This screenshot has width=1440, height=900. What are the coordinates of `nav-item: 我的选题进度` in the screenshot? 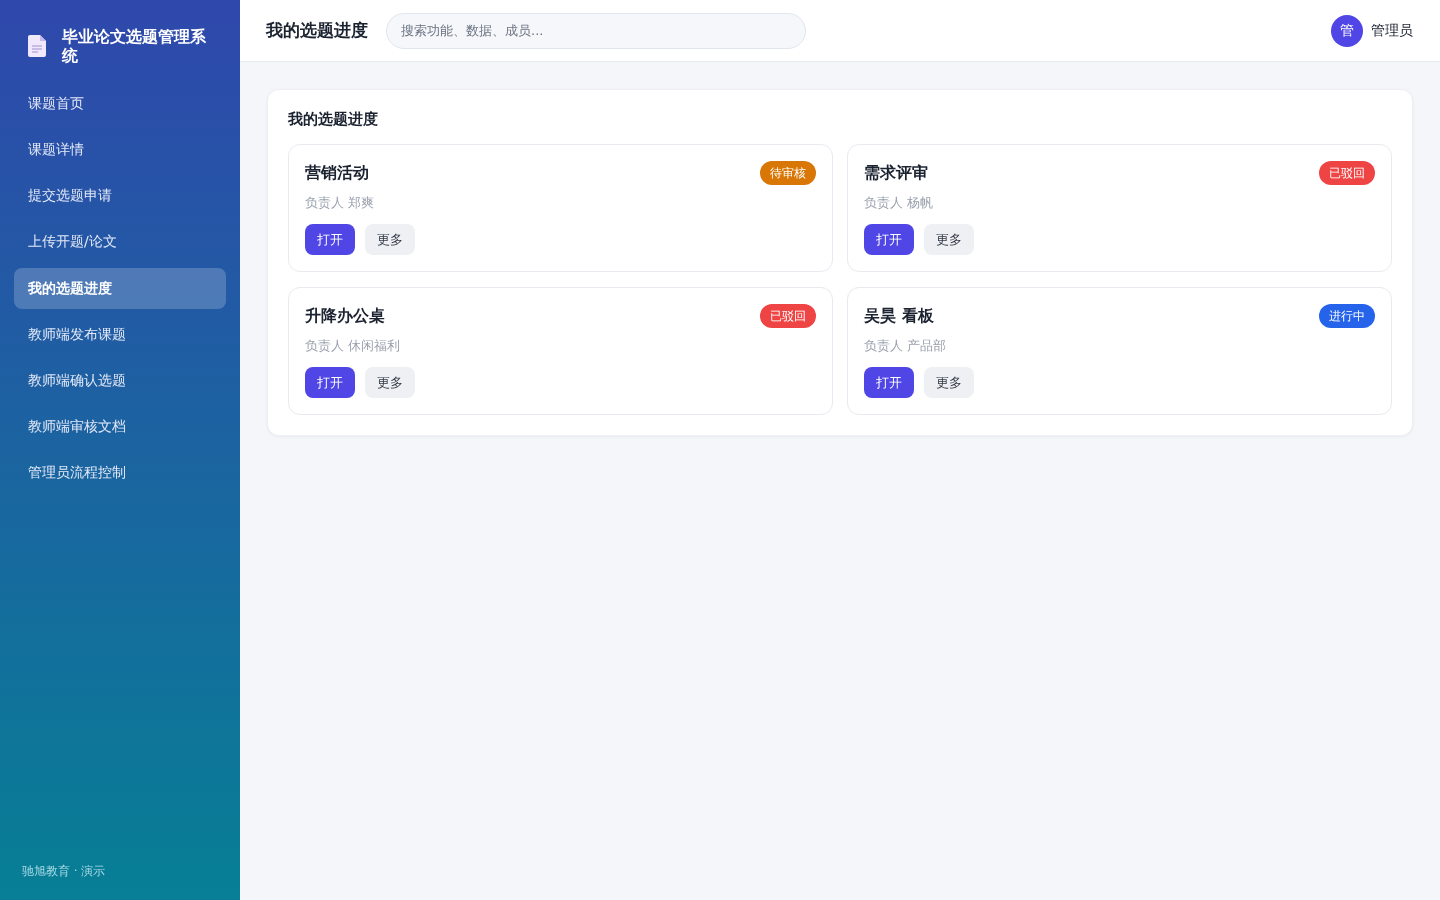 It's located at (120, 288).